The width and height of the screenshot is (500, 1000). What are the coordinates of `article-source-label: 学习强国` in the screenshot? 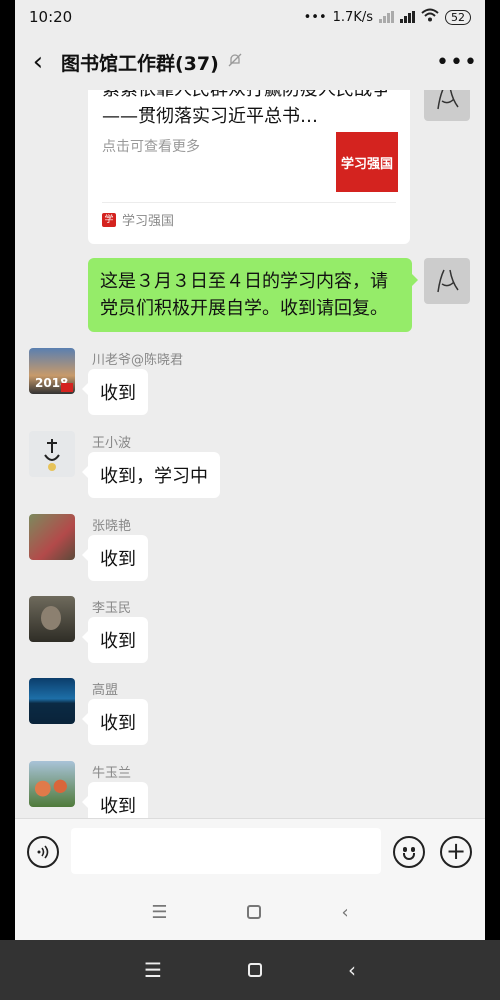 It's located at (148, 221).